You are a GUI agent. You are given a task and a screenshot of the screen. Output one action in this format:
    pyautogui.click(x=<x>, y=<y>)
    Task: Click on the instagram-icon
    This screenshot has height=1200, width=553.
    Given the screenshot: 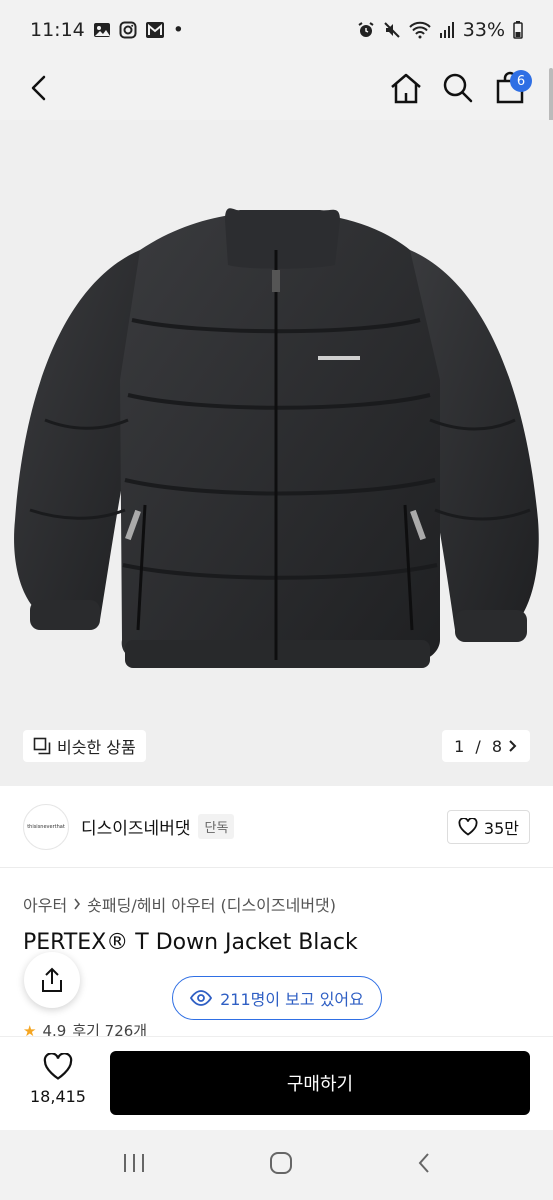 What is the action you would take?
    pyautogui.click(x=128, y=30)
    